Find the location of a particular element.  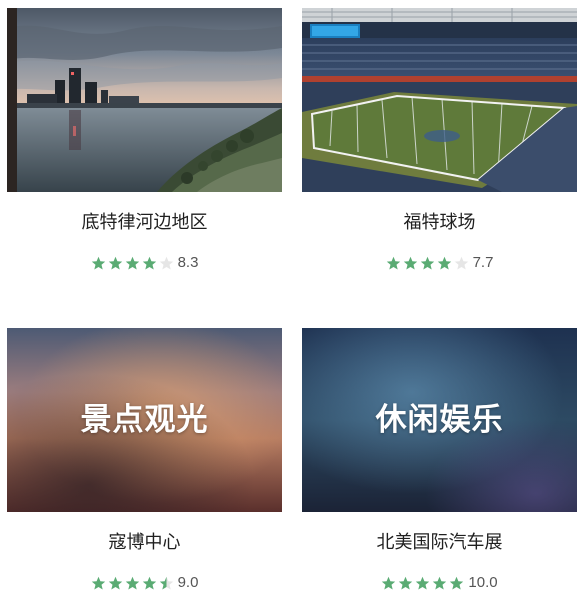

card-title: 福特球场 is located at coordinates (439, 223).